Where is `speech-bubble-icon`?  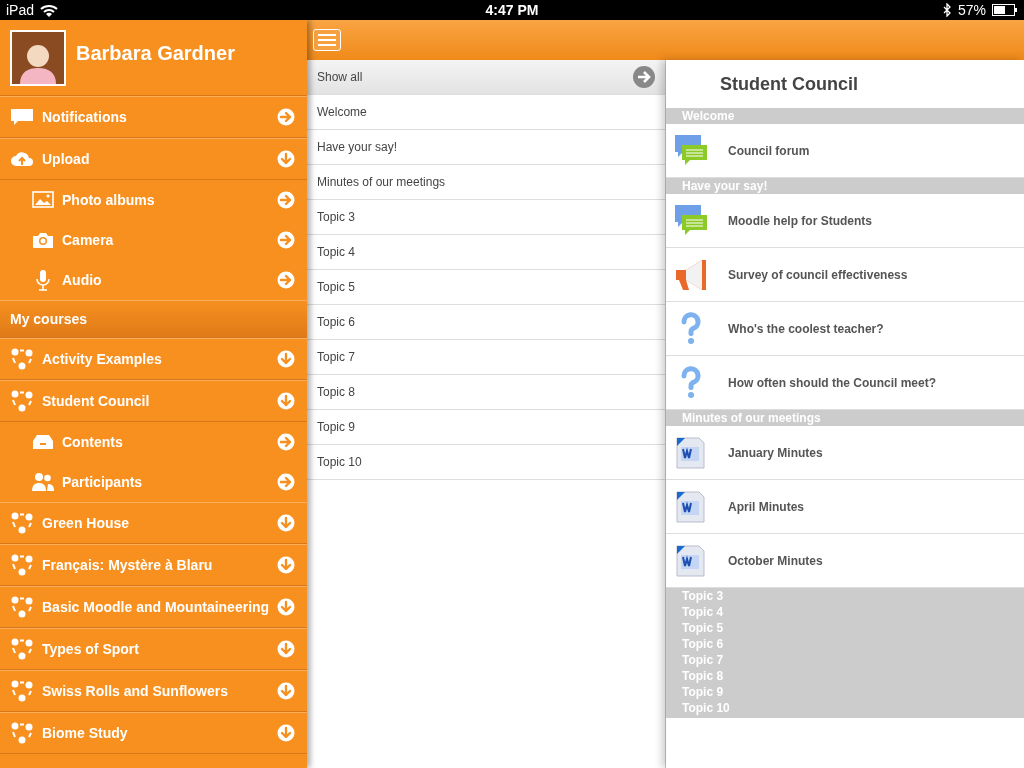
speech-bubble-icon is located at coordinates (22, 117).